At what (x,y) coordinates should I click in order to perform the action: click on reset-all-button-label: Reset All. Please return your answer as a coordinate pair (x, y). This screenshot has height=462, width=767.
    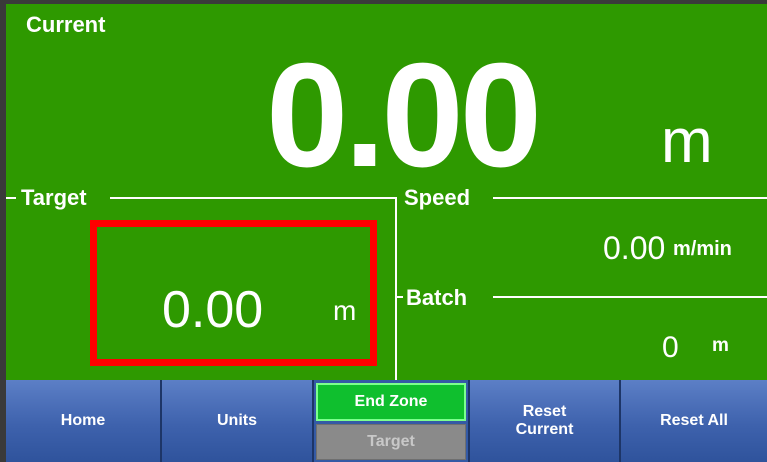
    Looking at the image, I should click on (694, 420).